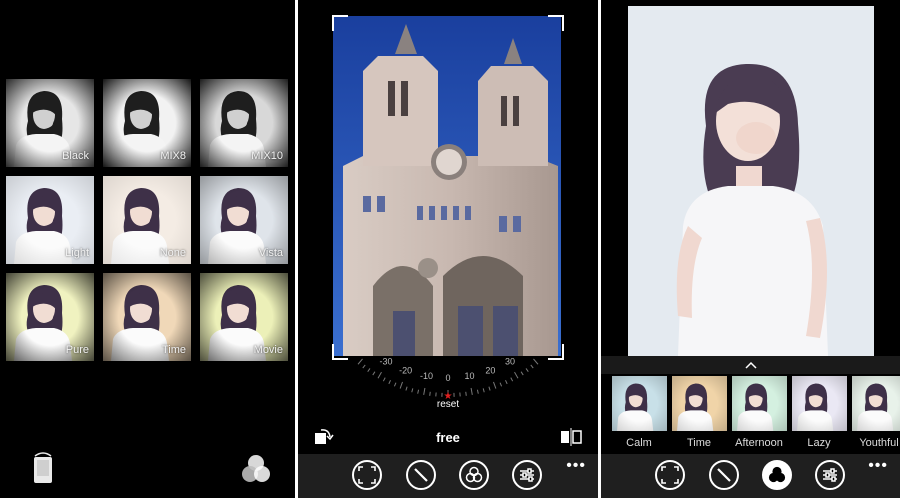  I want to click on filter-tile: Movie, so click(244, 317).